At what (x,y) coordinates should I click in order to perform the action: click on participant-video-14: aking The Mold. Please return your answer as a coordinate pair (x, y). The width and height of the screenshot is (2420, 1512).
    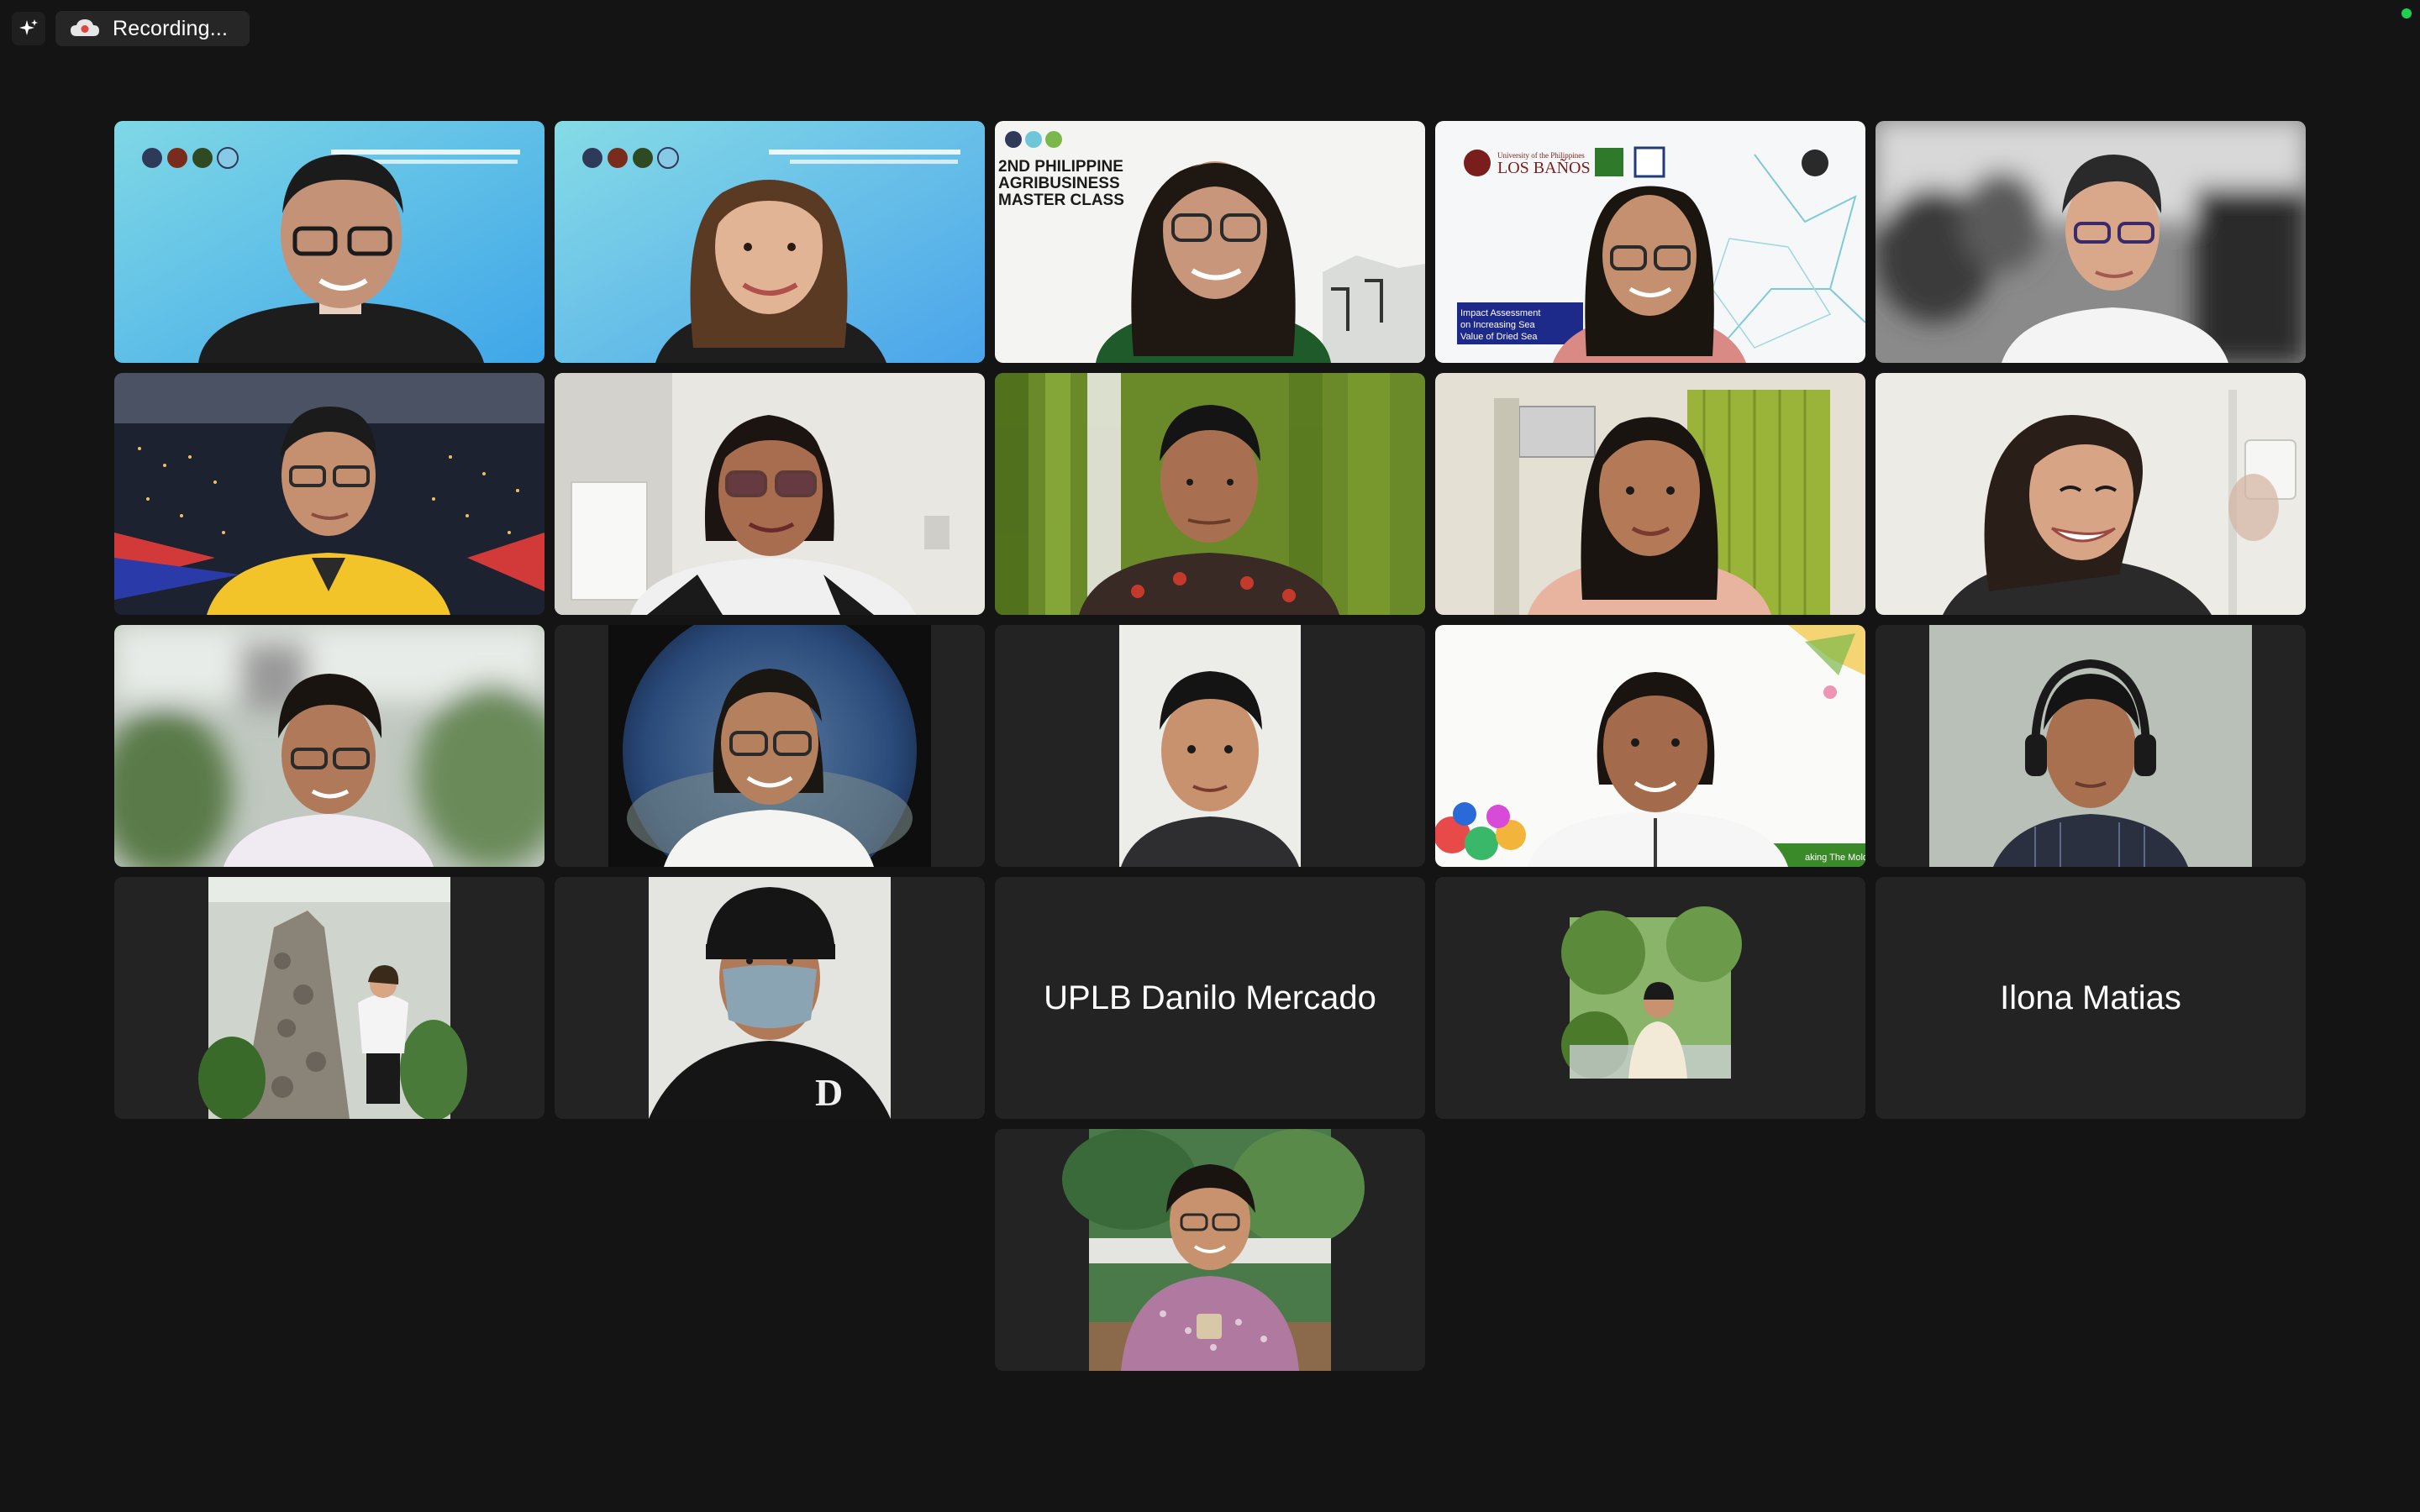
    Looking at the image, I should click on (1650, 746).